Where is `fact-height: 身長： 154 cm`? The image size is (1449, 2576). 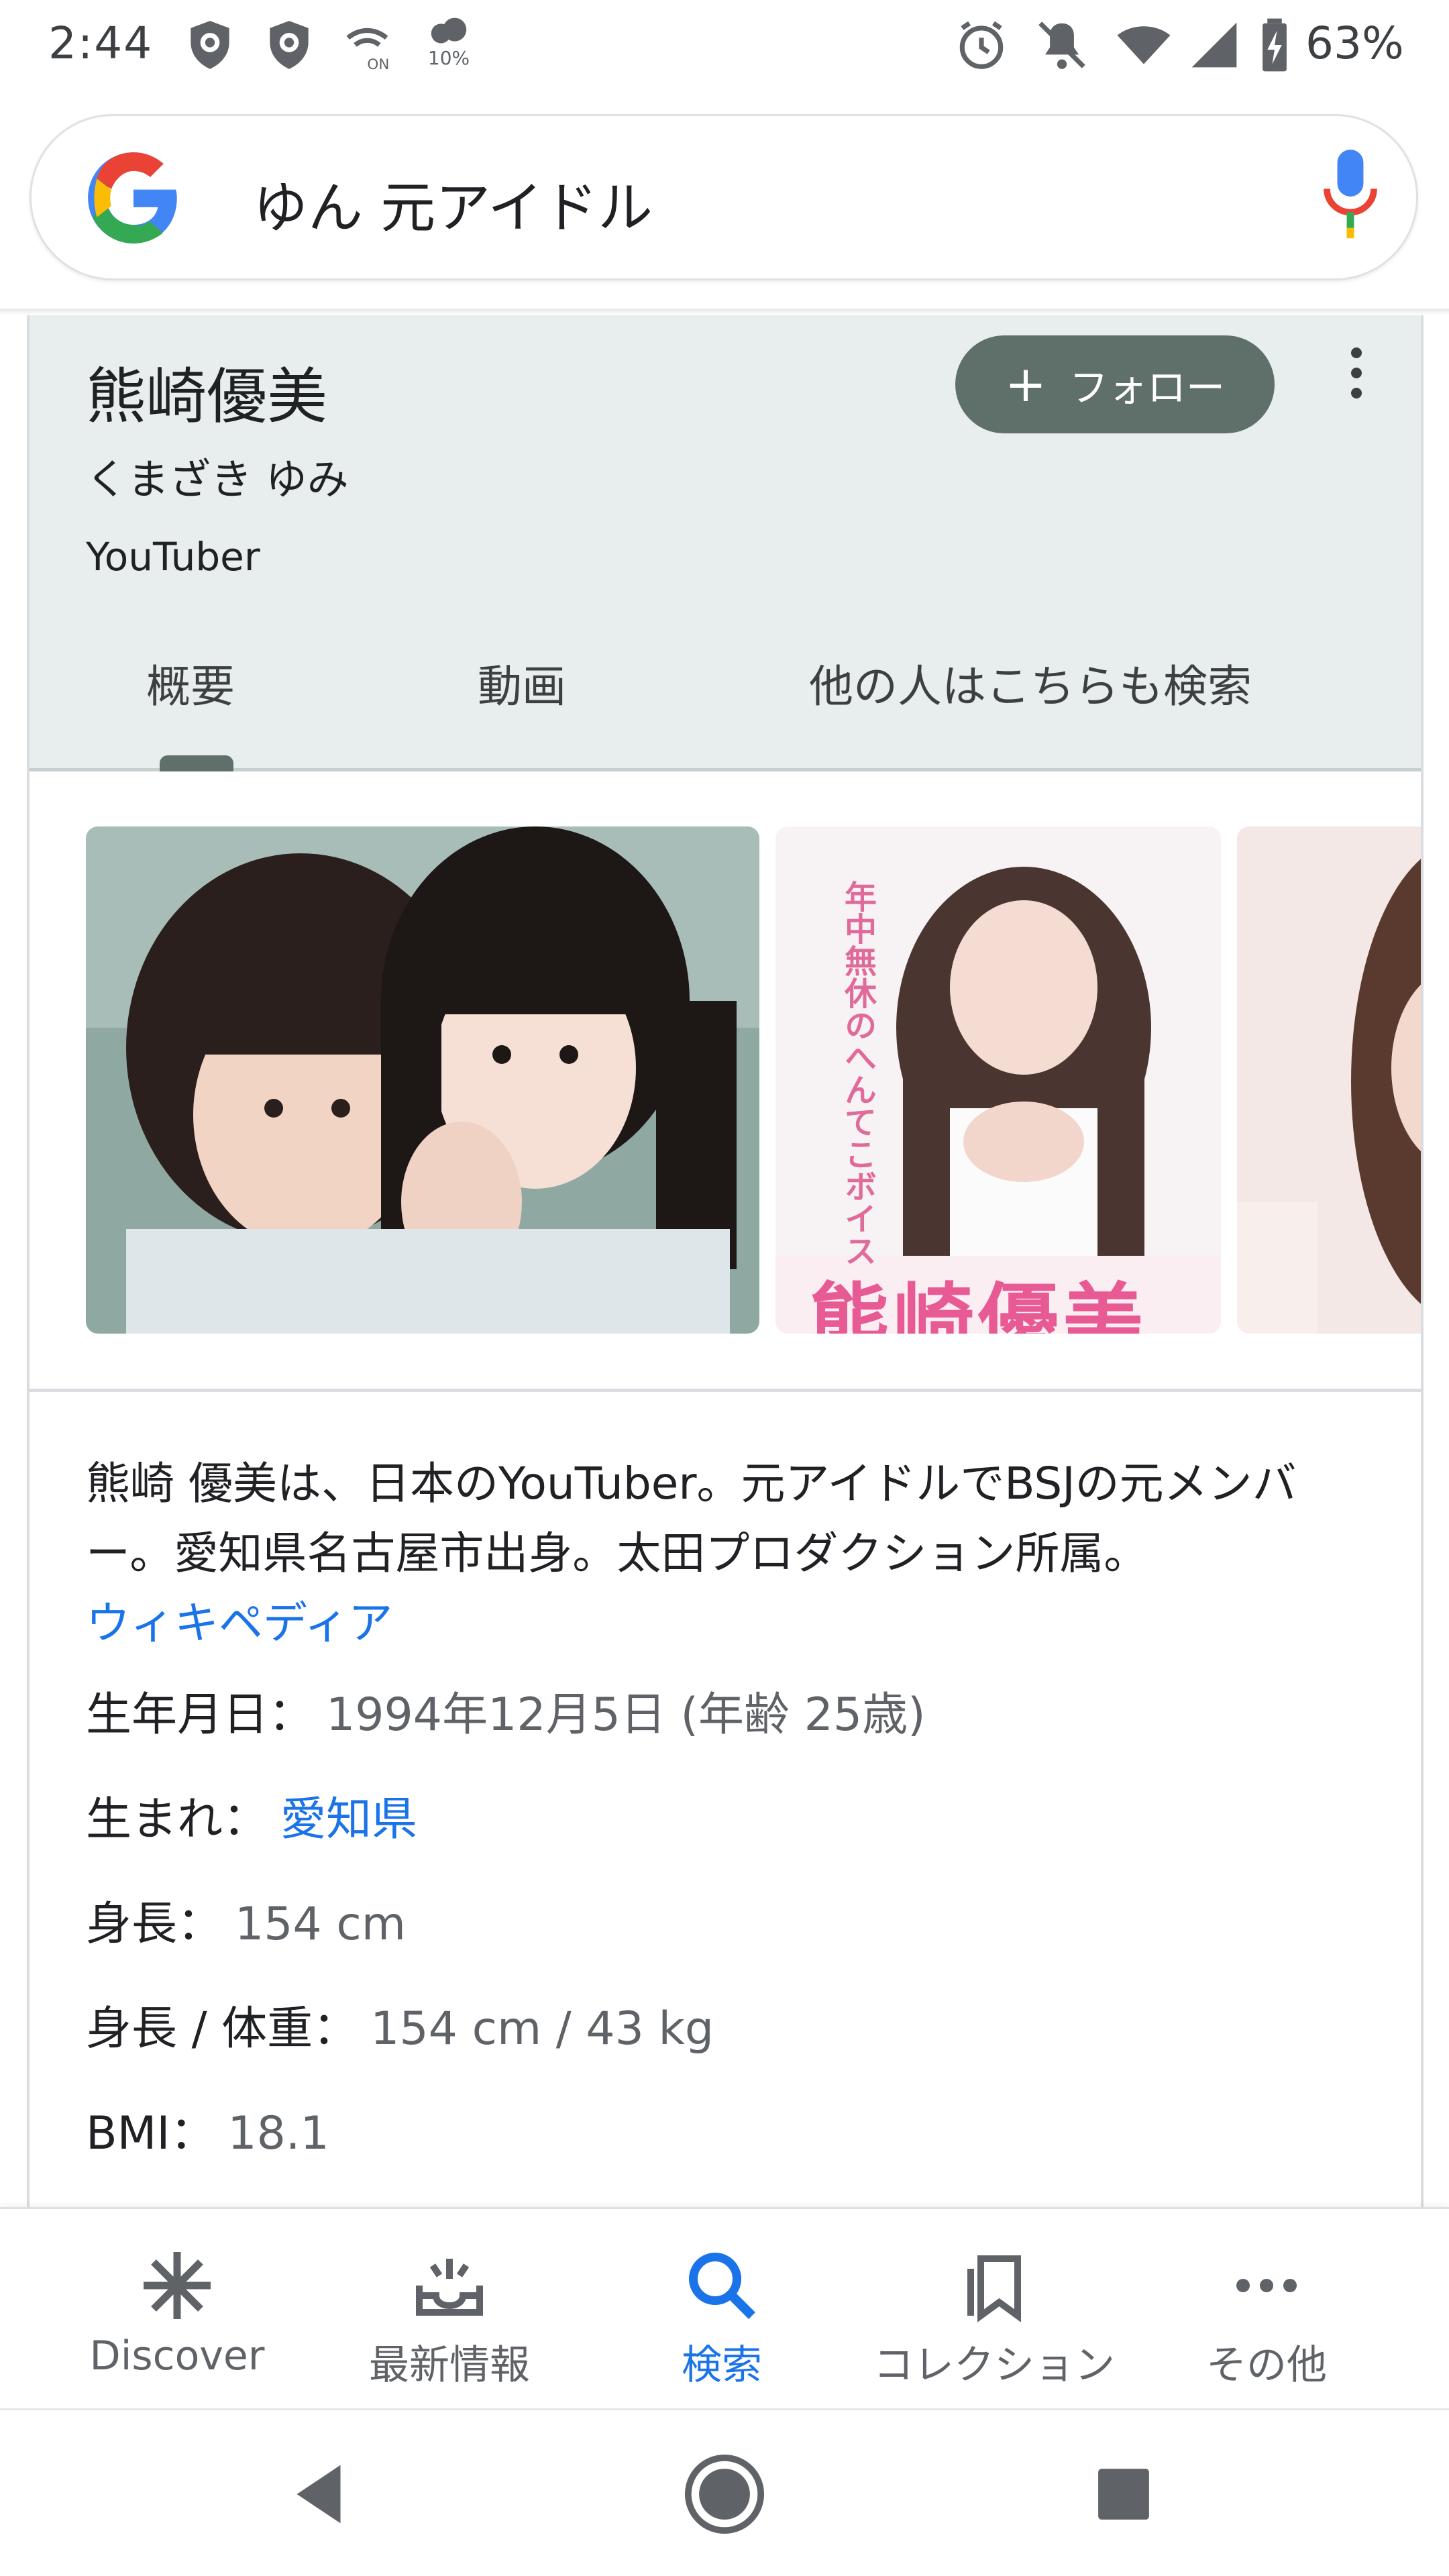
fact-height: 身長： 154 cm is located at coordinates (733, 1938).